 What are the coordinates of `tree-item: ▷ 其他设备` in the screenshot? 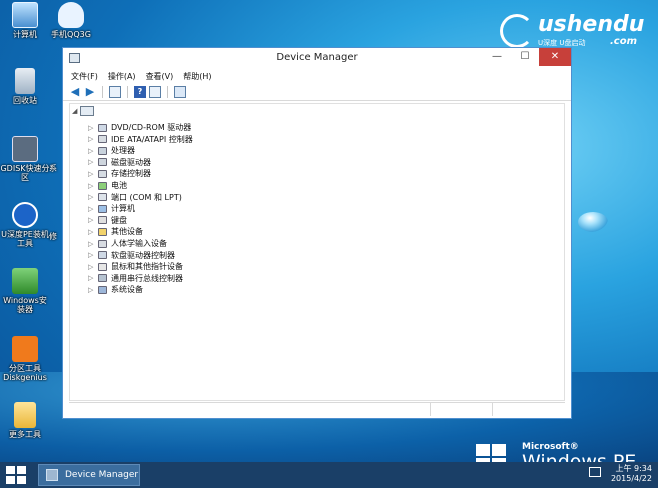 It's located at (115, 231).